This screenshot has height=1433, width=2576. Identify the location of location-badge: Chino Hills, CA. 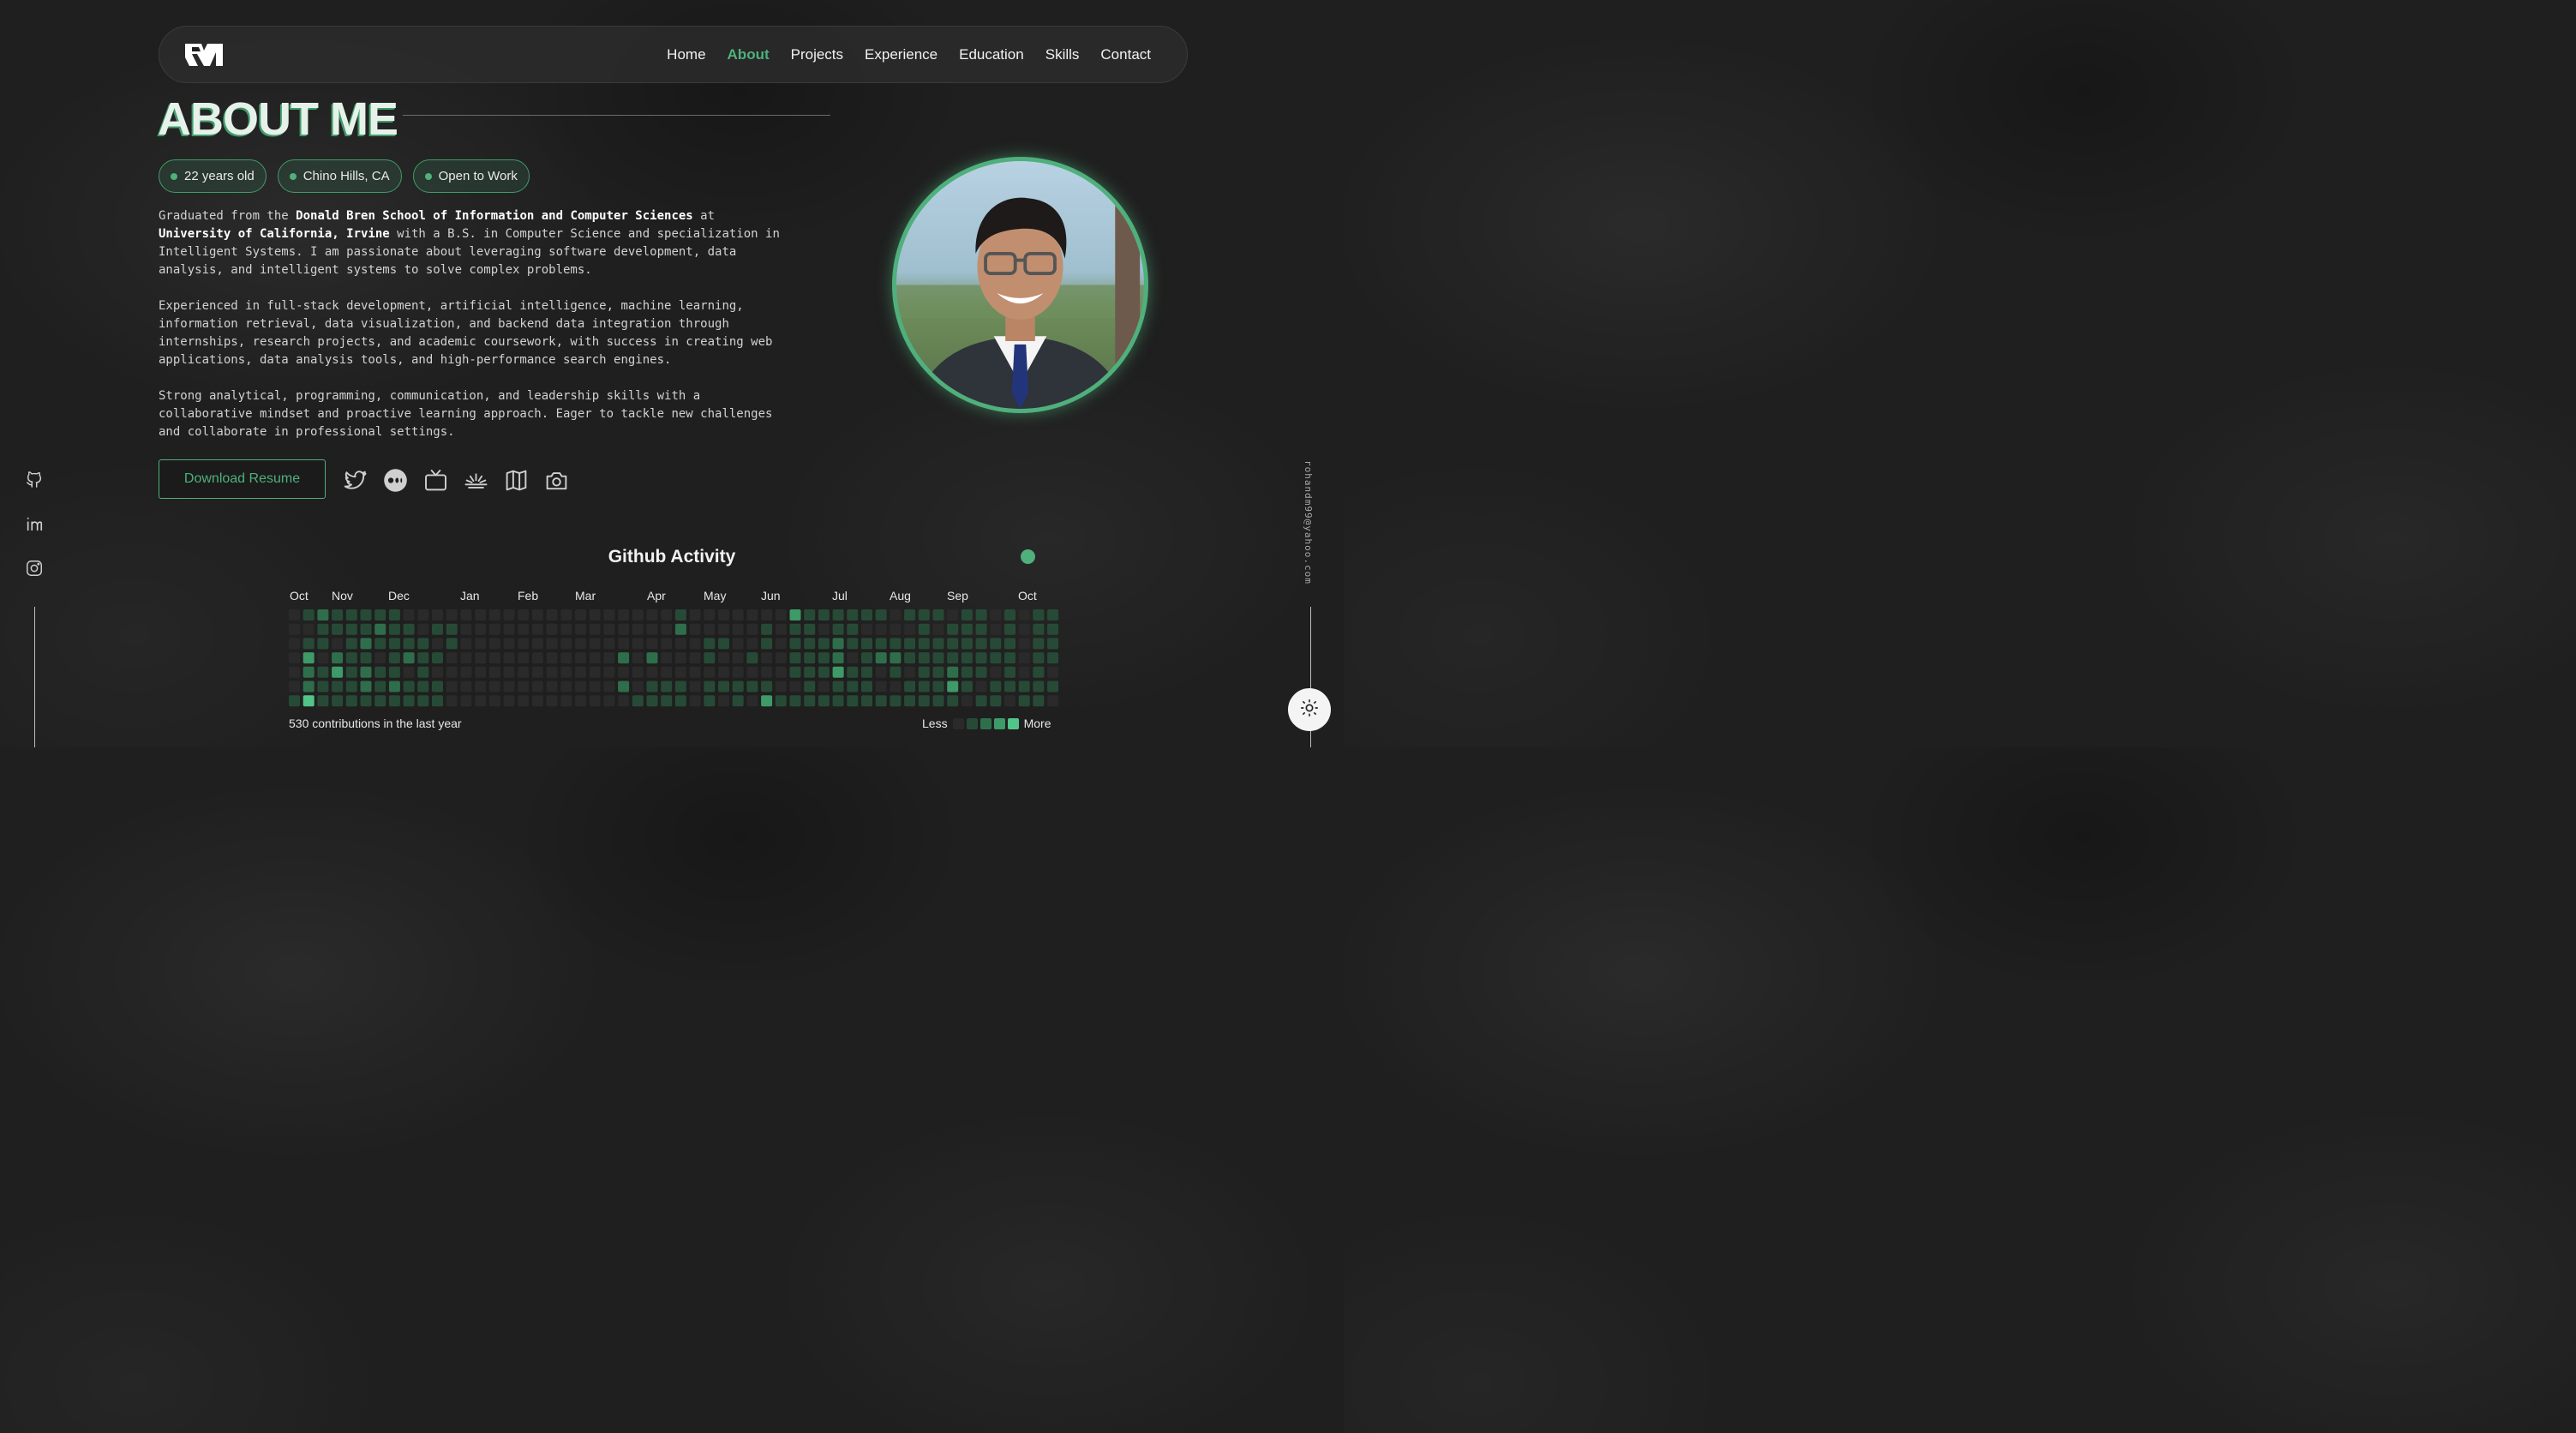
(339, 176).